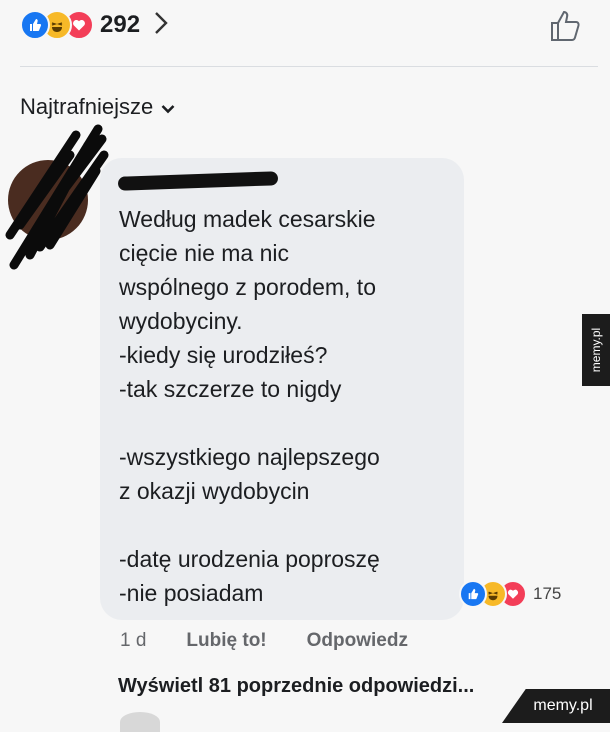  I want to click on redacted-author-name, so click(198, 181).